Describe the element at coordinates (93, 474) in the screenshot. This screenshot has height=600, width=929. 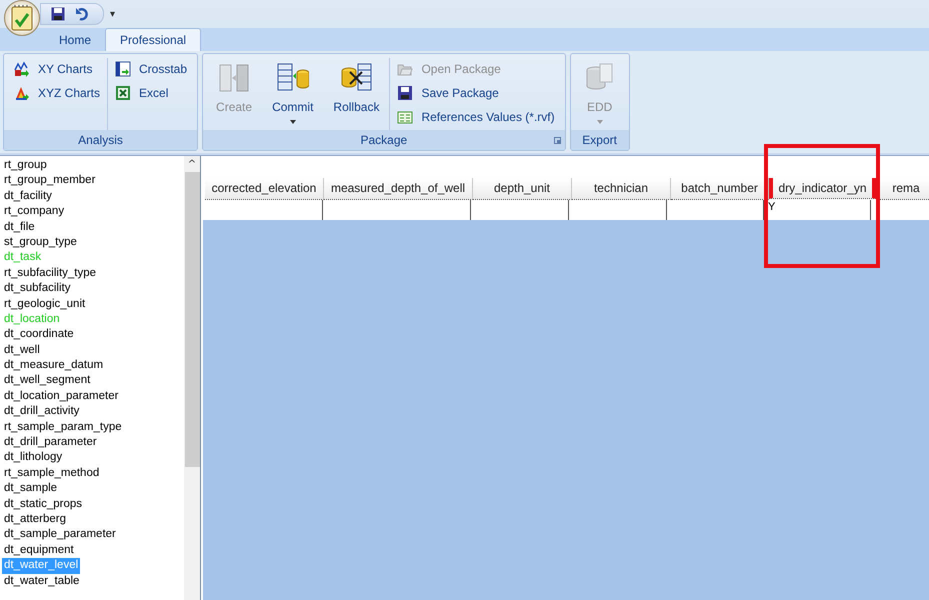
I see `table-list-item: rt_sample_method` at that location.